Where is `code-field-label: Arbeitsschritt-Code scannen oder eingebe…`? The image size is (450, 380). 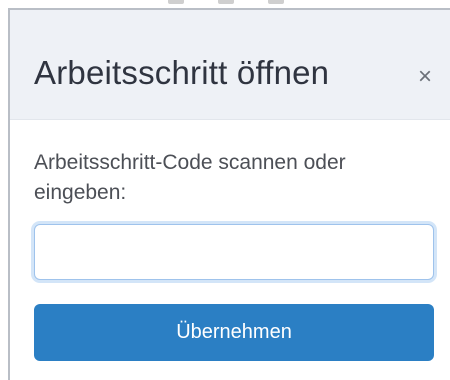
code-field-label: Arbeitsschritt-Code scannen oder eingebe… is located at coordinates (190, 177).